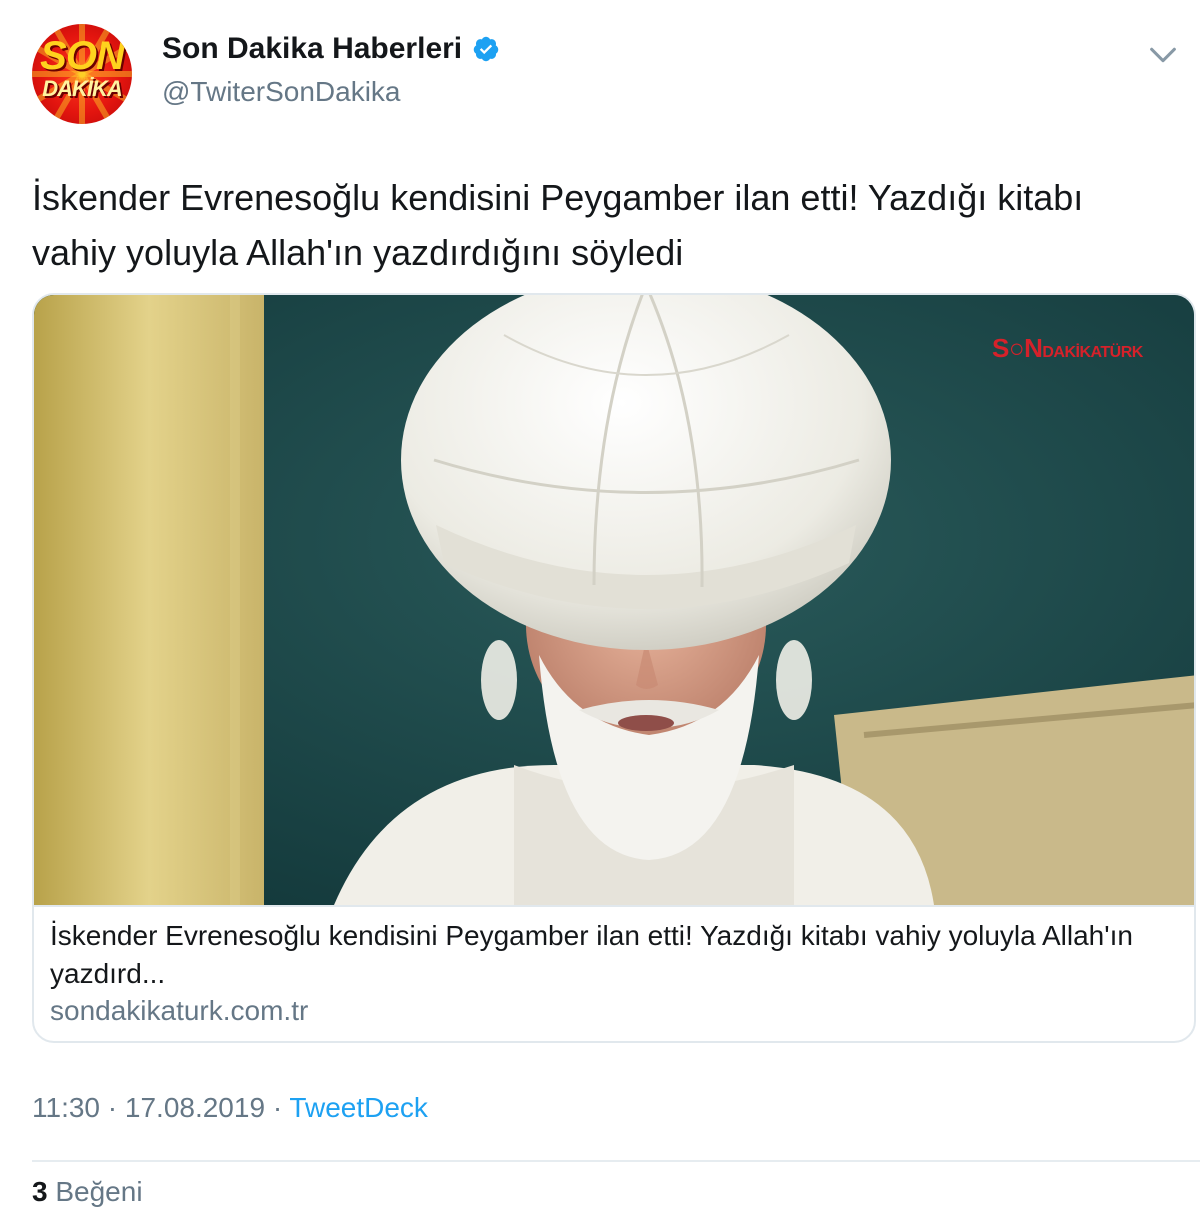 This screenshot has height=1208, width=1200. Describe the element at coordinates (179, 1010) in the screenshot. I see `card-domain: sondakikaturk.com.tr` at that location.